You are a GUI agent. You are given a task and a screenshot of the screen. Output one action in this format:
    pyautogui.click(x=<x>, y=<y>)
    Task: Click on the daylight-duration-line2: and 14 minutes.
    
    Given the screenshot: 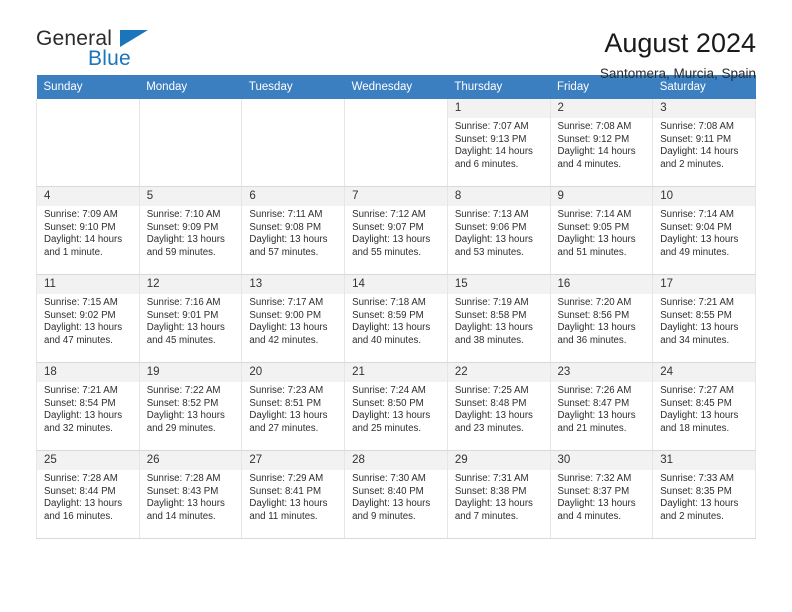 What is the action you would take?
    pyautogui.click(x=181, y=516)
    